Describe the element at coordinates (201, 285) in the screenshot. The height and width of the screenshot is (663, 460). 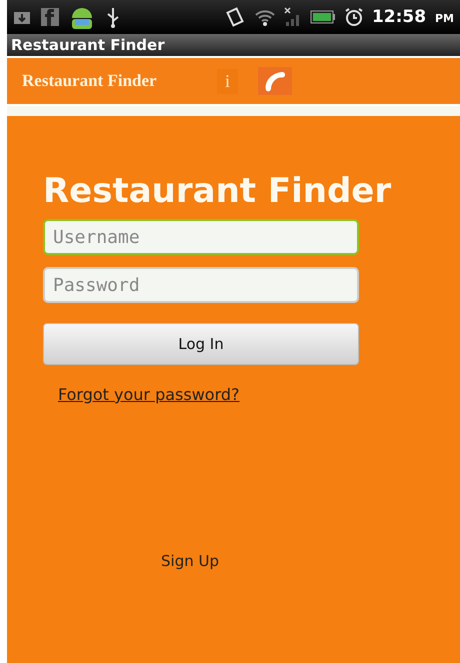
I see `input-field: Password` at that location.